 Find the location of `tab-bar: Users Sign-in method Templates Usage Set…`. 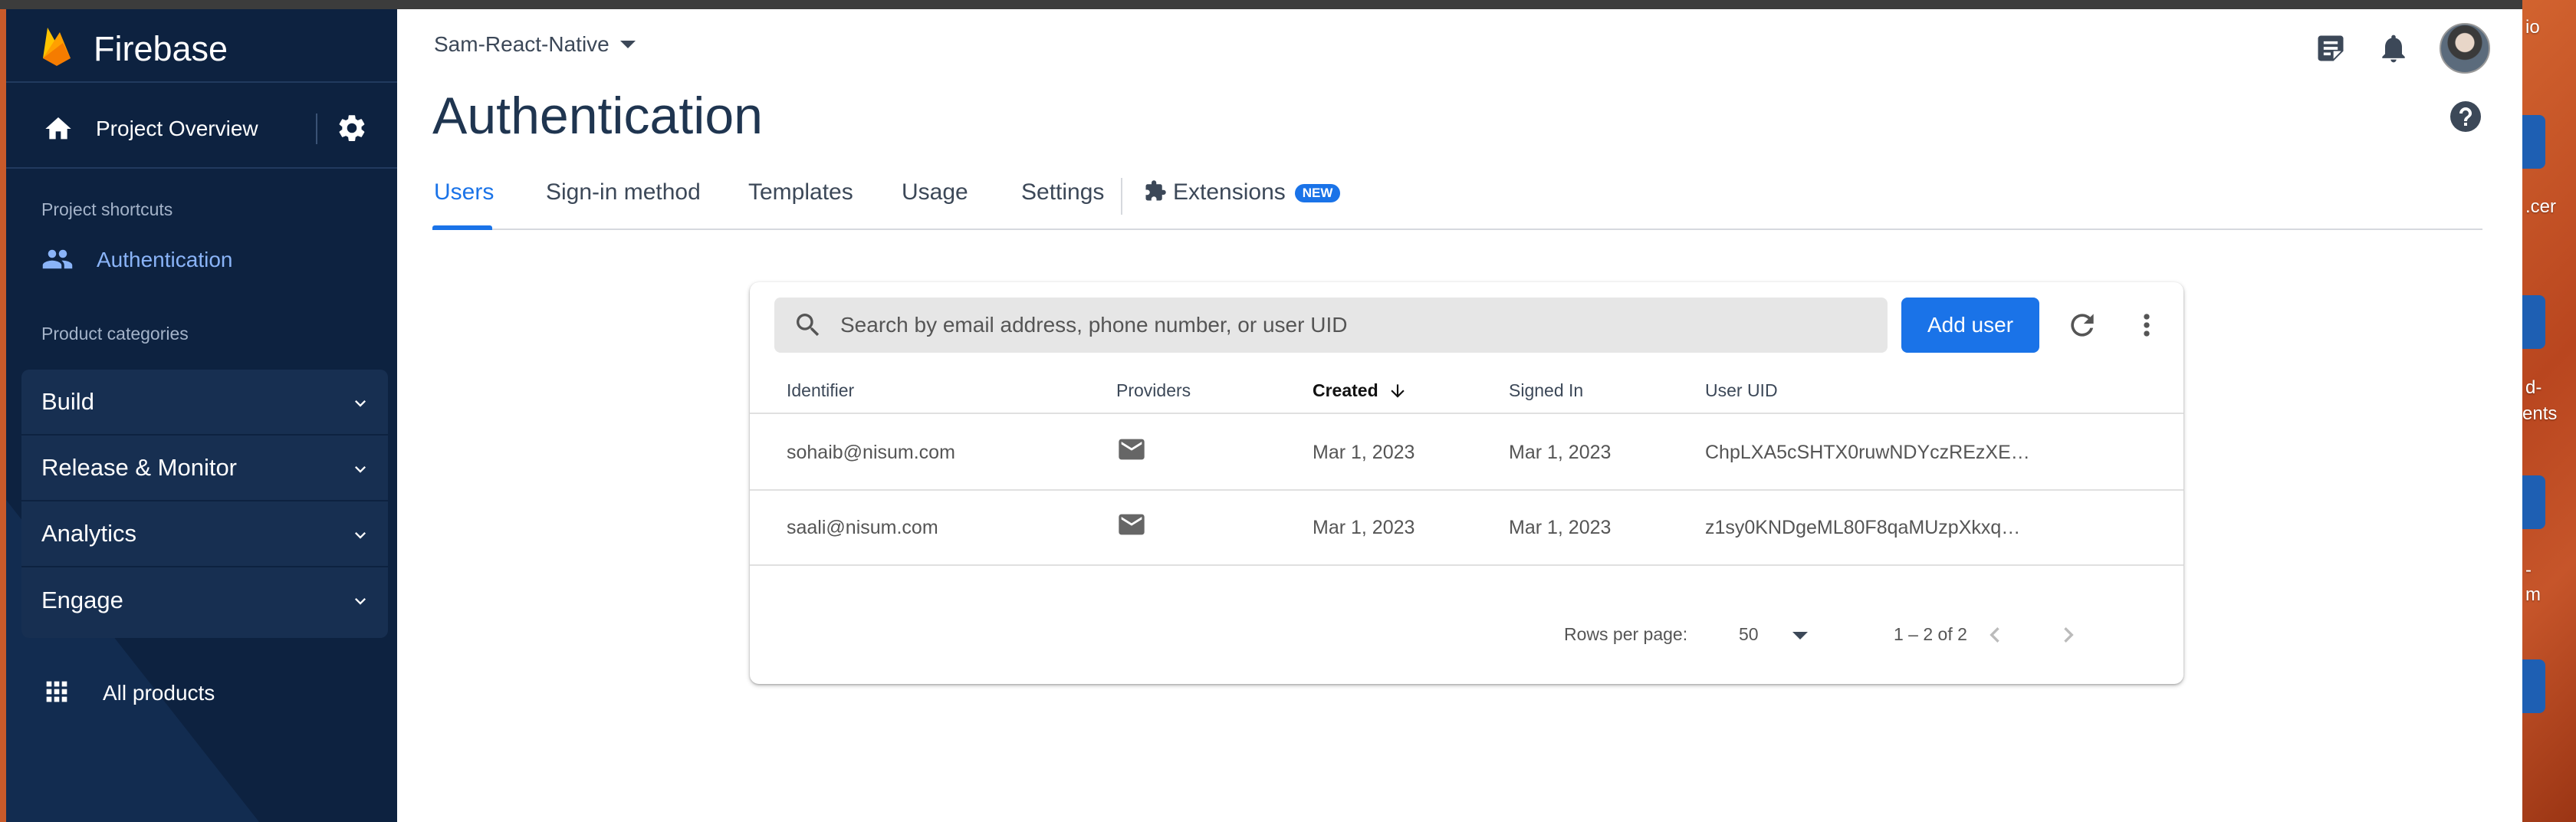

tab-bar: Users Sign-in method Templates Usage Set… is located at coordinates (1457, 196).